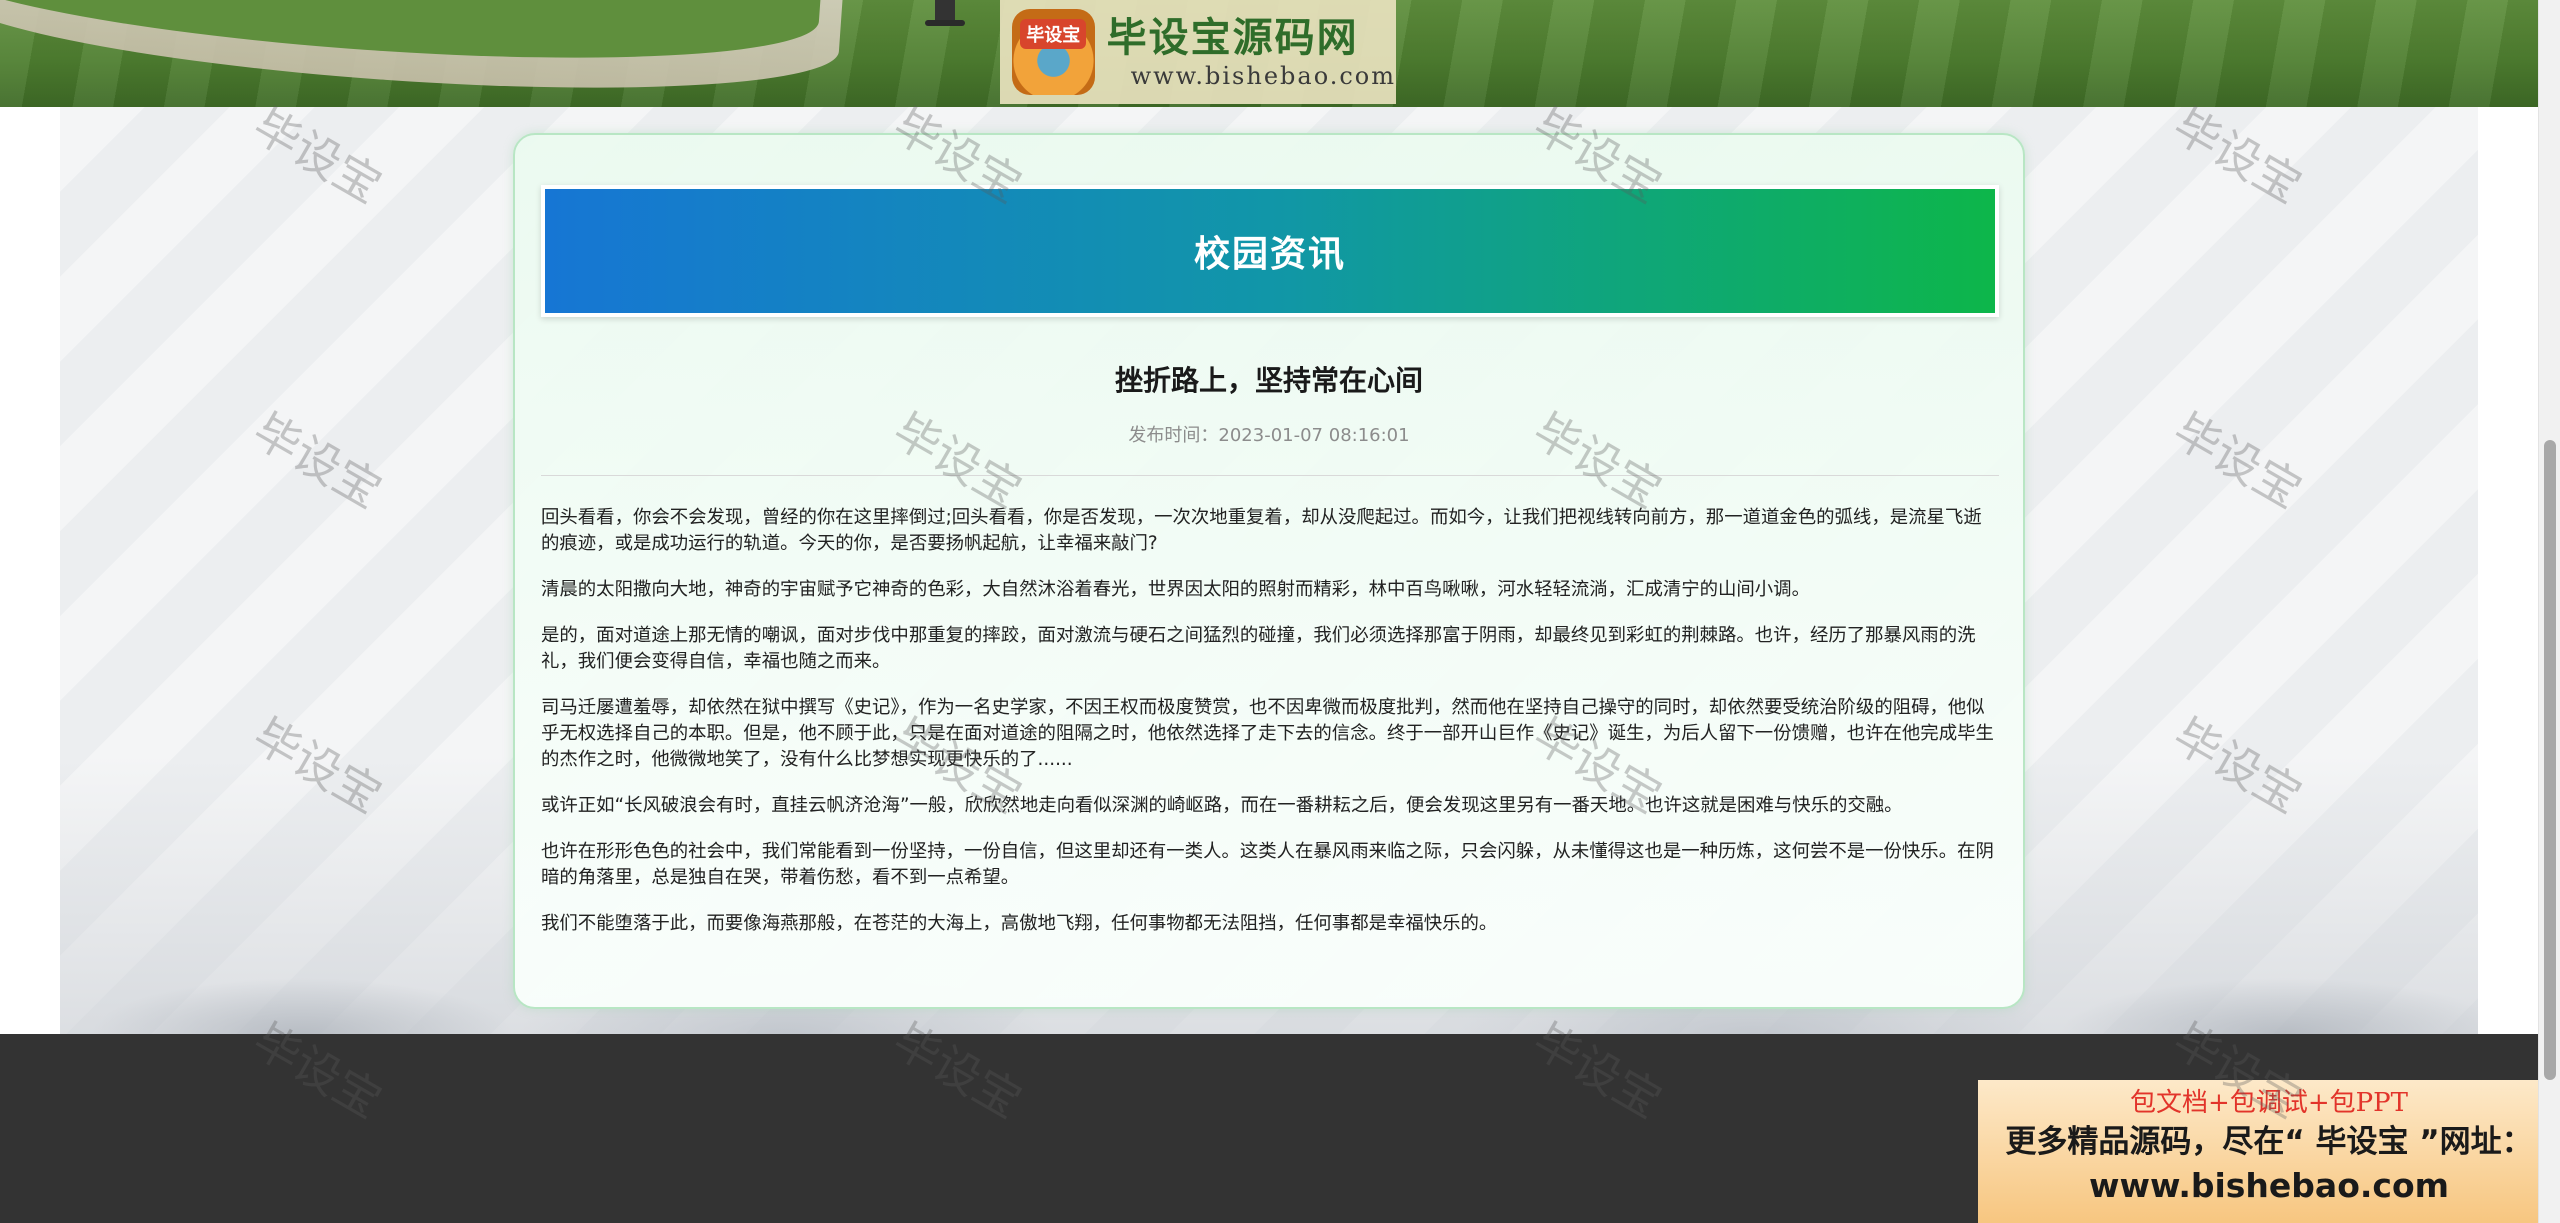 The height and width of the screenshot is (1223, 2560). What do you see at coordinates (2269, 1103) in the screenshot?
I see `promo-tagline: 包文档+包调试+包PPT` at bounding box center [2269, 1103].